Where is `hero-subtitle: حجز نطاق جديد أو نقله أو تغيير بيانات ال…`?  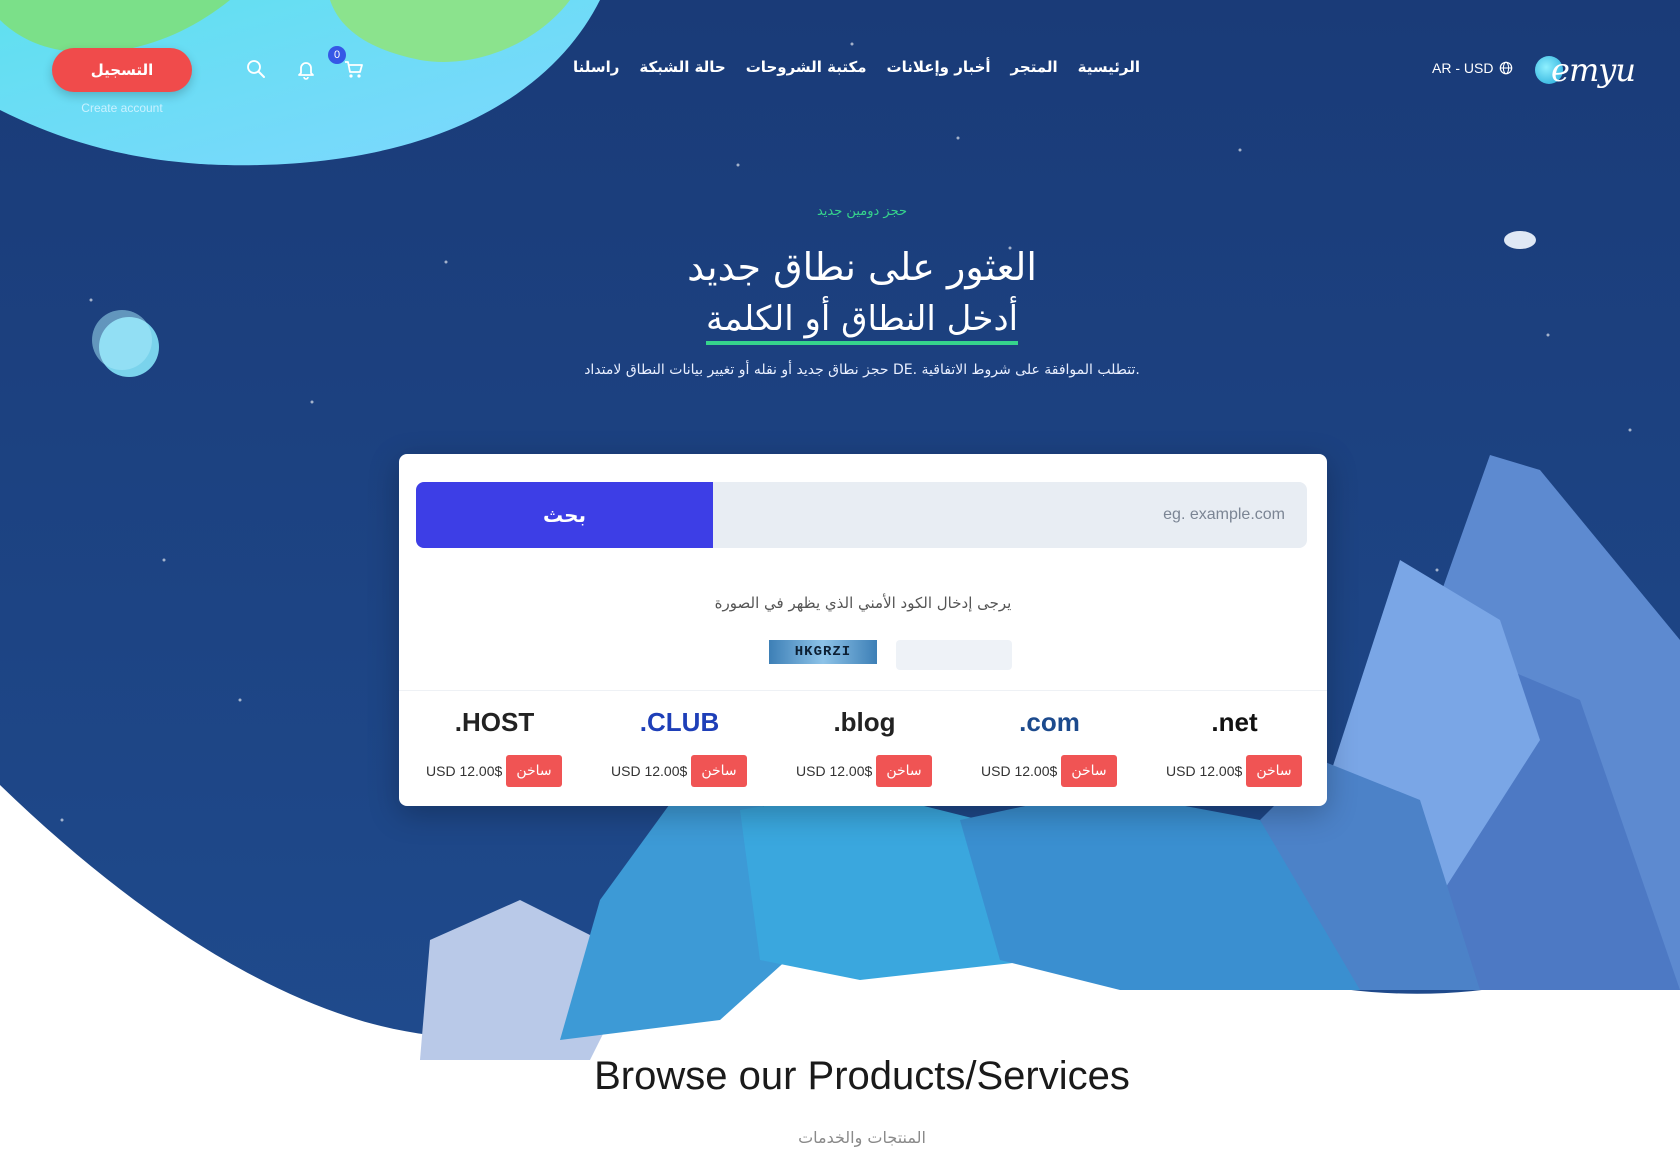
hero-subtitle: حجز نطاق جديد أو نقله أو تغيير بيانات ال… is located at coordinates (862, 370).